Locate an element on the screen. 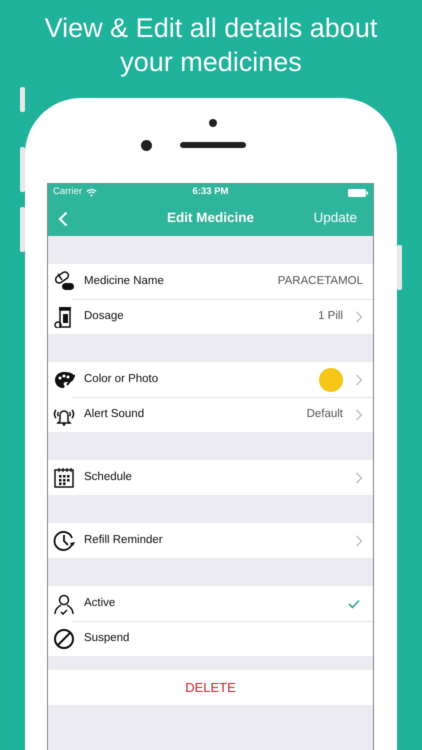 The width and height of the screenshot is (422, 750). list-row: Alert Sound Default is located at coordinates (210, 414).